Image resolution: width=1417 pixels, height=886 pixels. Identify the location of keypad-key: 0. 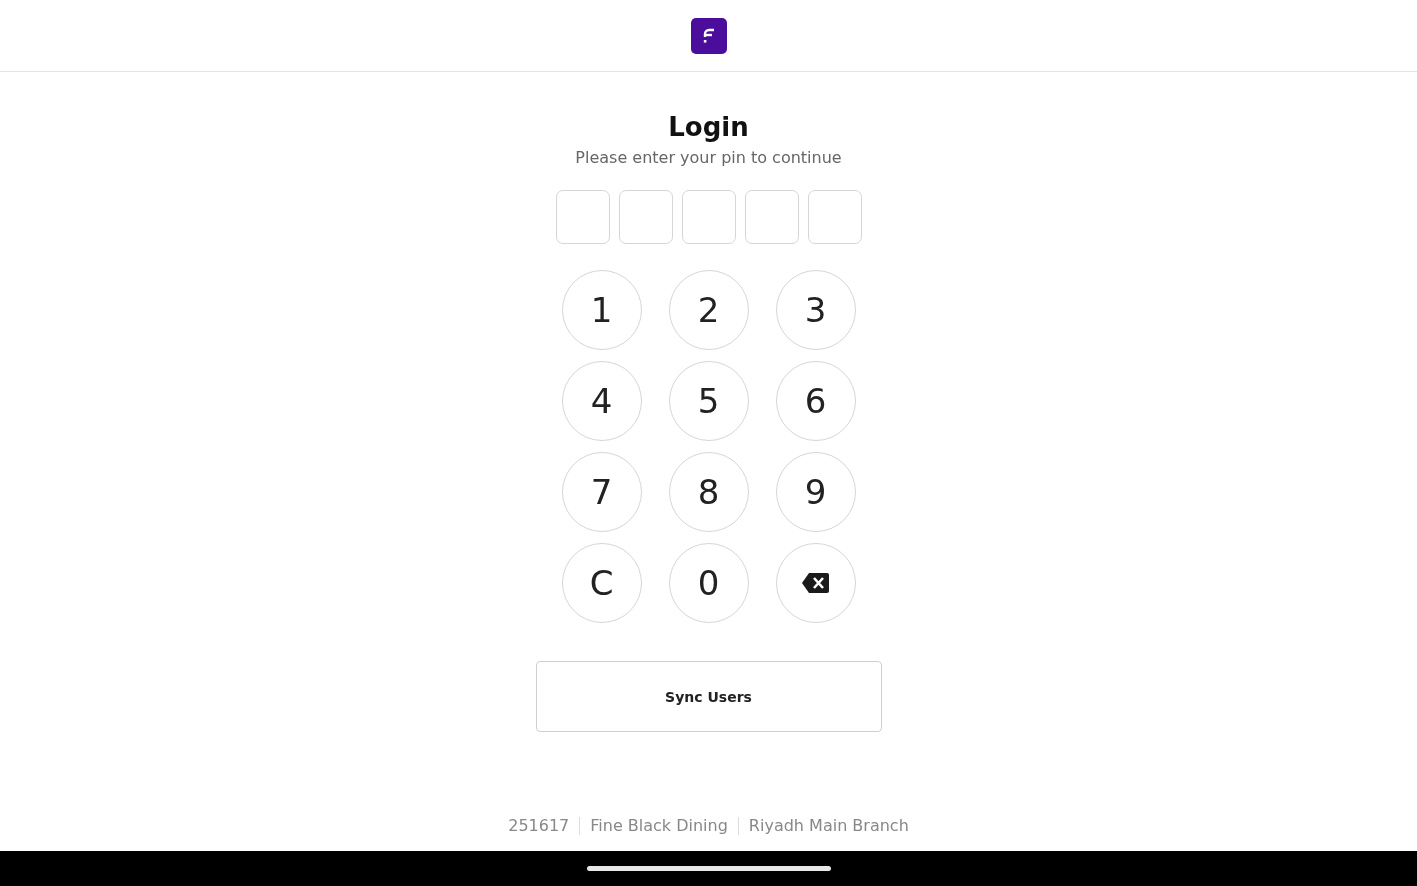
(708, 583).